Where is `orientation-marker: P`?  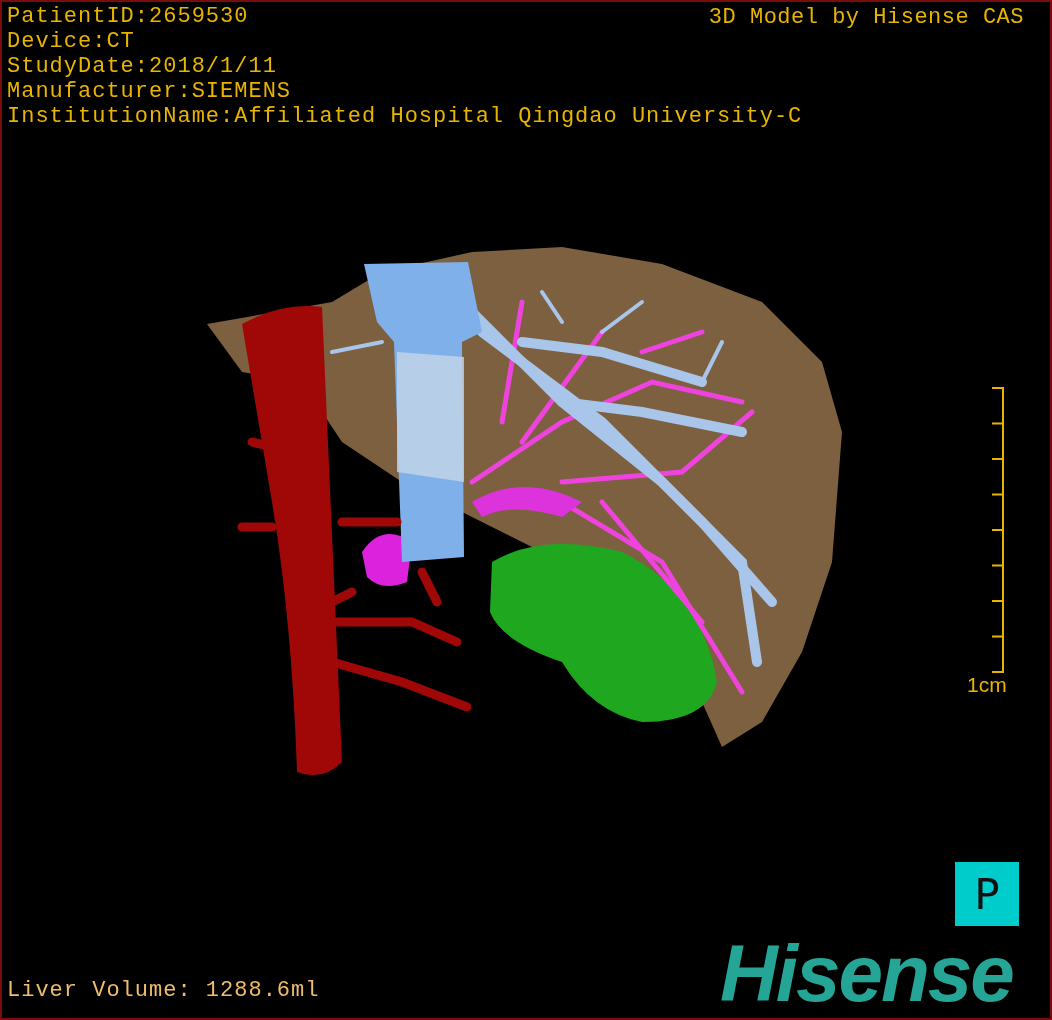
orientation-marker: P is located at coordinates (987, 894).